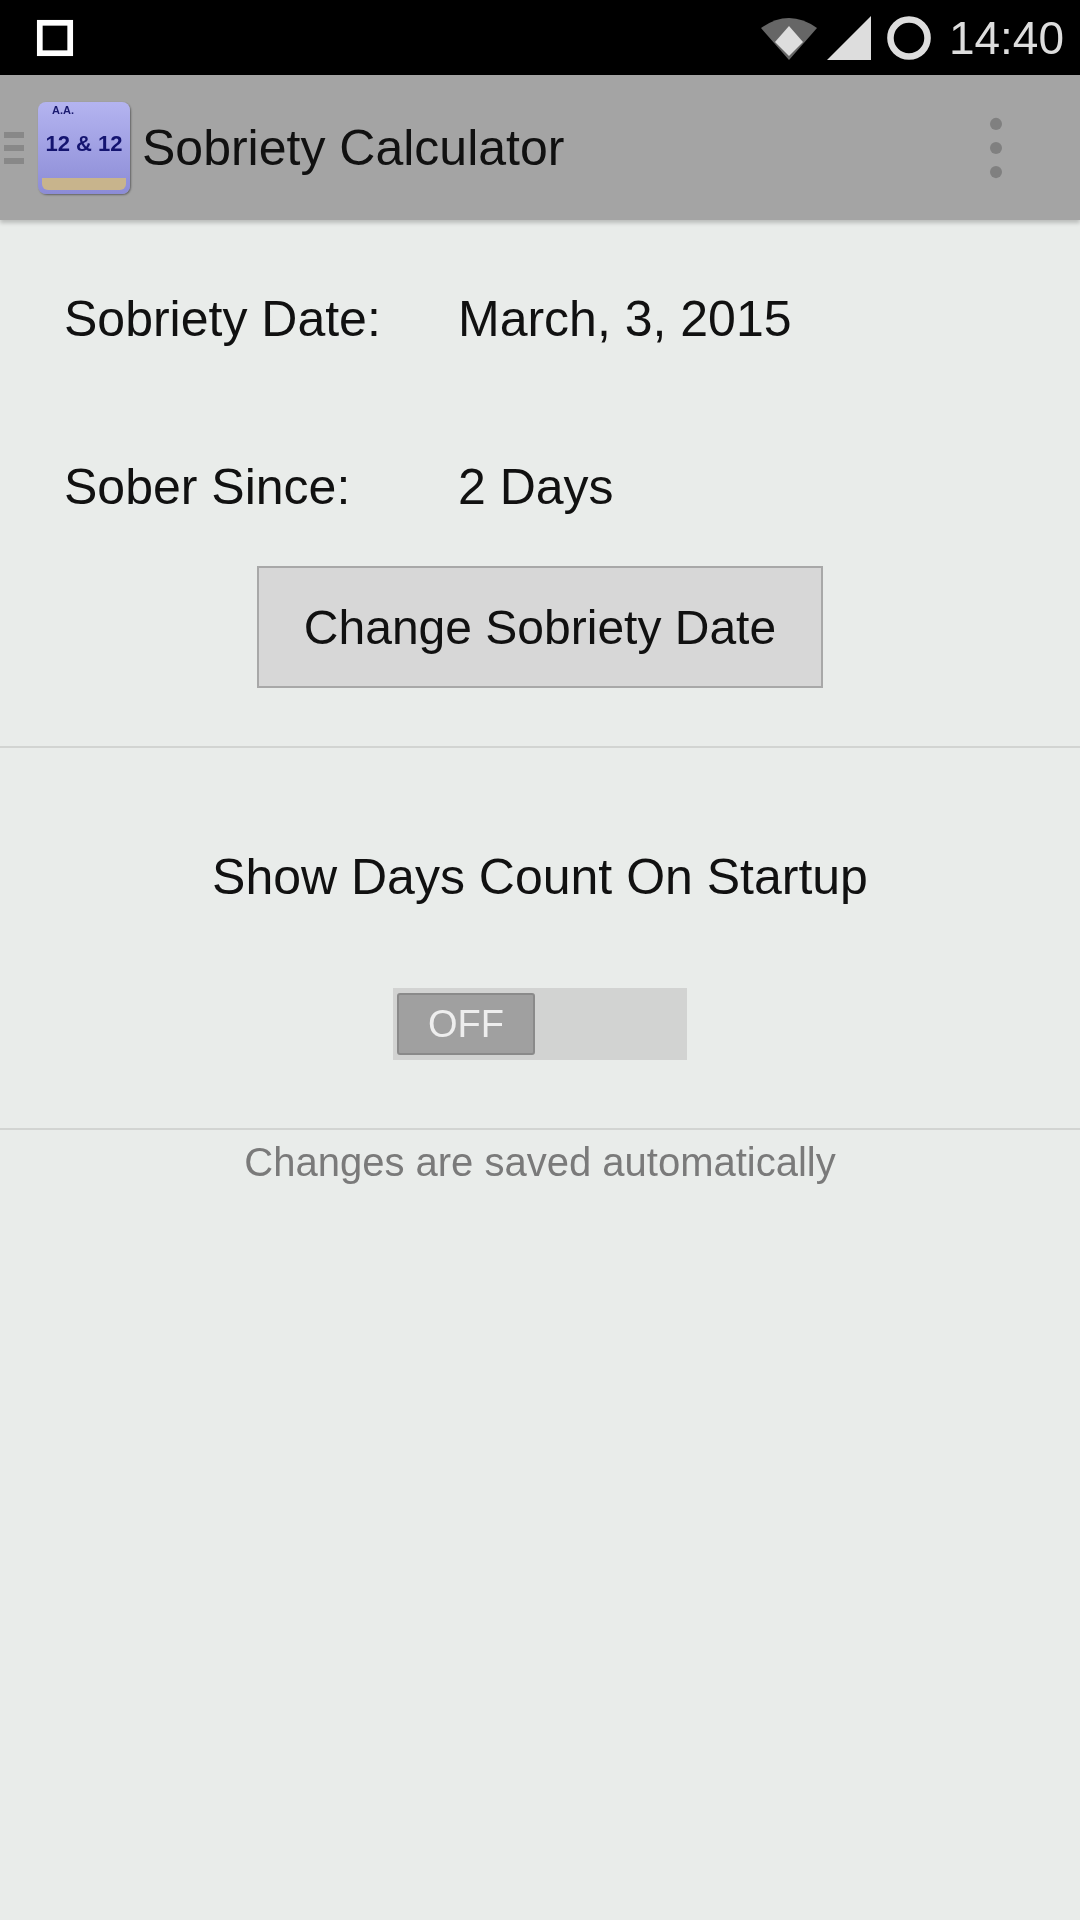  I want to click on clock-time: 14:40, so click(1006, 37).